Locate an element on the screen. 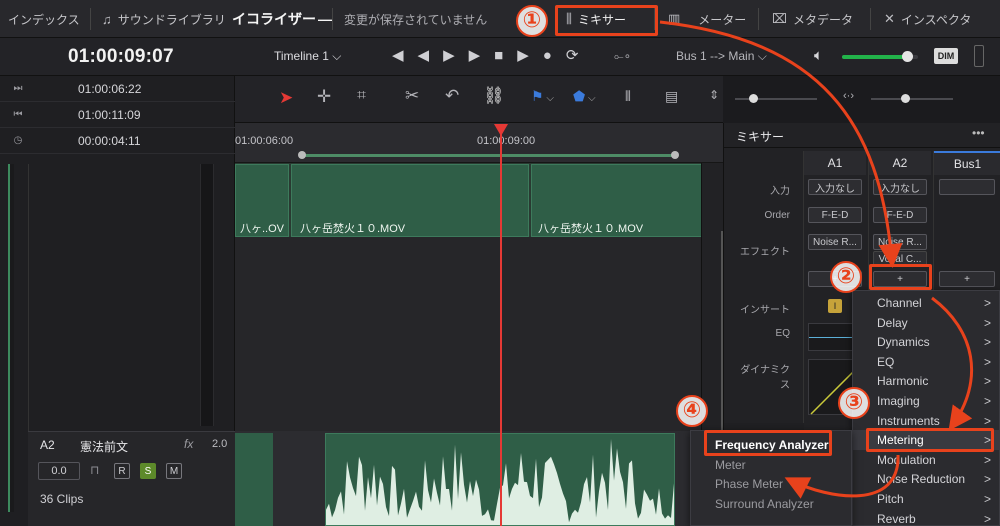 The width and height of the screenshot is (1000, 526). track-scroll-indicator is located at coordinates (11, 338).